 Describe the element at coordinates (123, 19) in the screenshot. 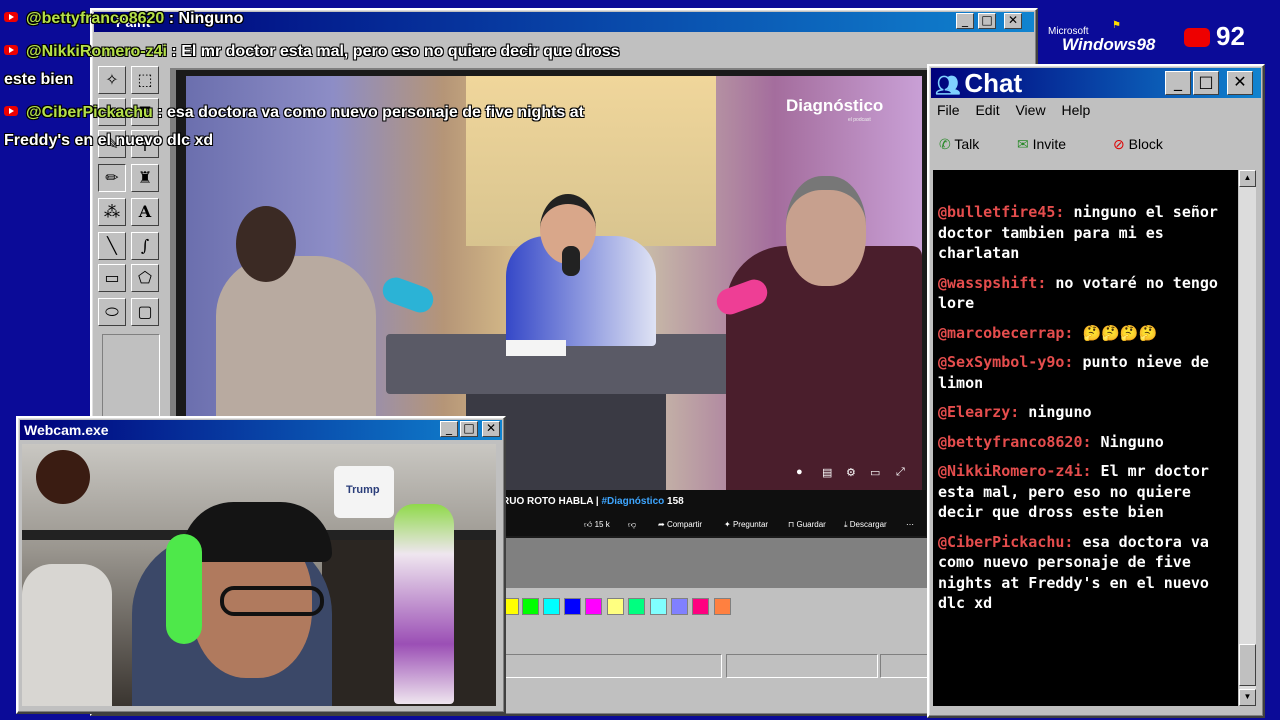

I see `overlay-message: @bettyfranco8620 : Ninguno` at that location.